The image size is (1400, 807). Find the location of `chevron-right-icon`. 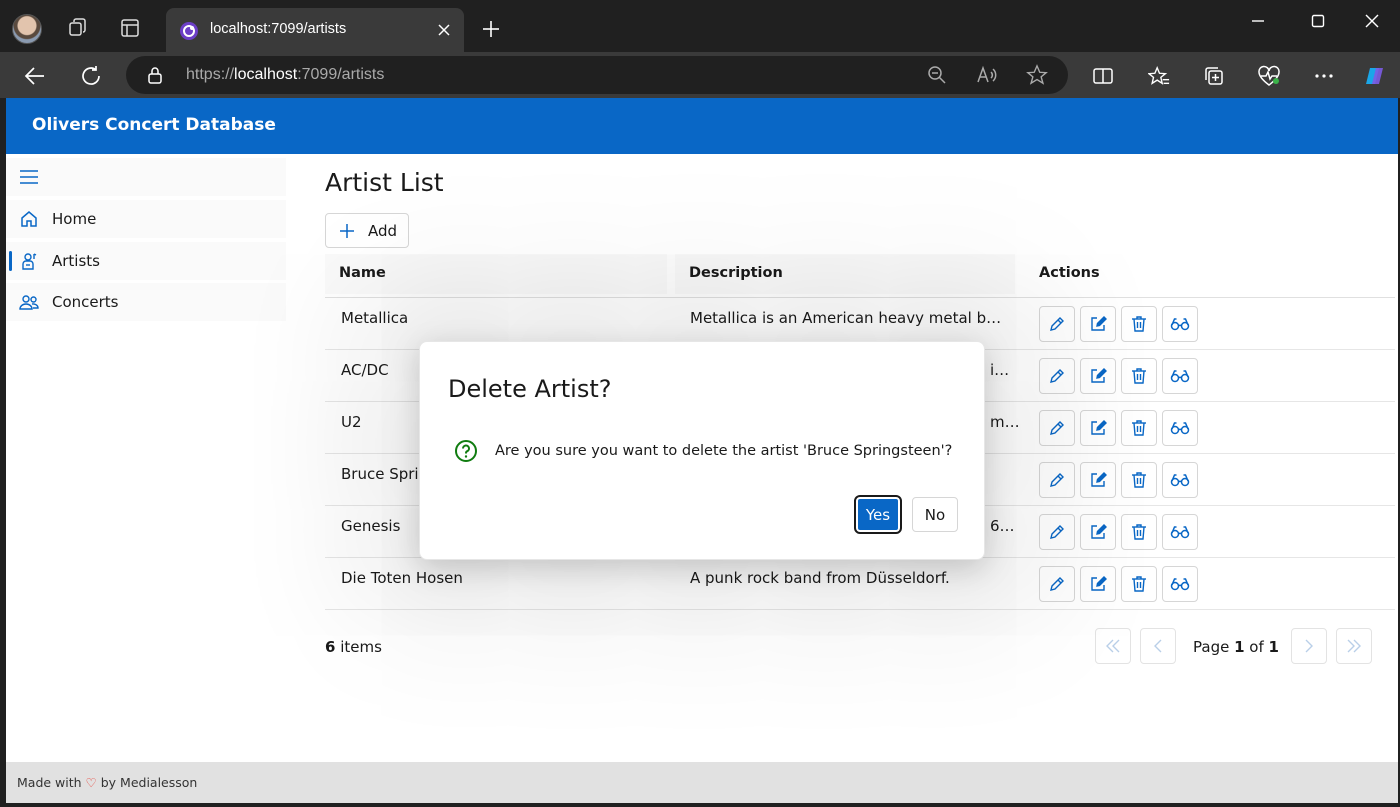

chevron-right-icon is located at coordinates (1309, 646).